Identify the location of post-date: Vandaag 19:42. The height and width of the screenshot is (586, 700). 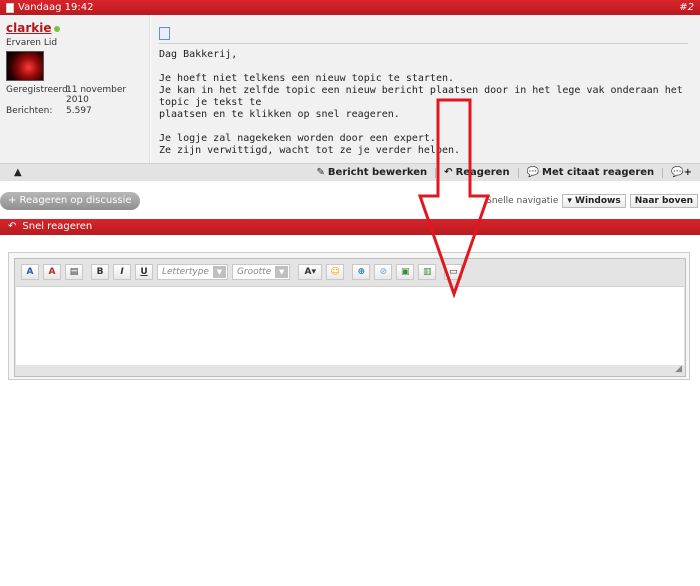
(49, 7).